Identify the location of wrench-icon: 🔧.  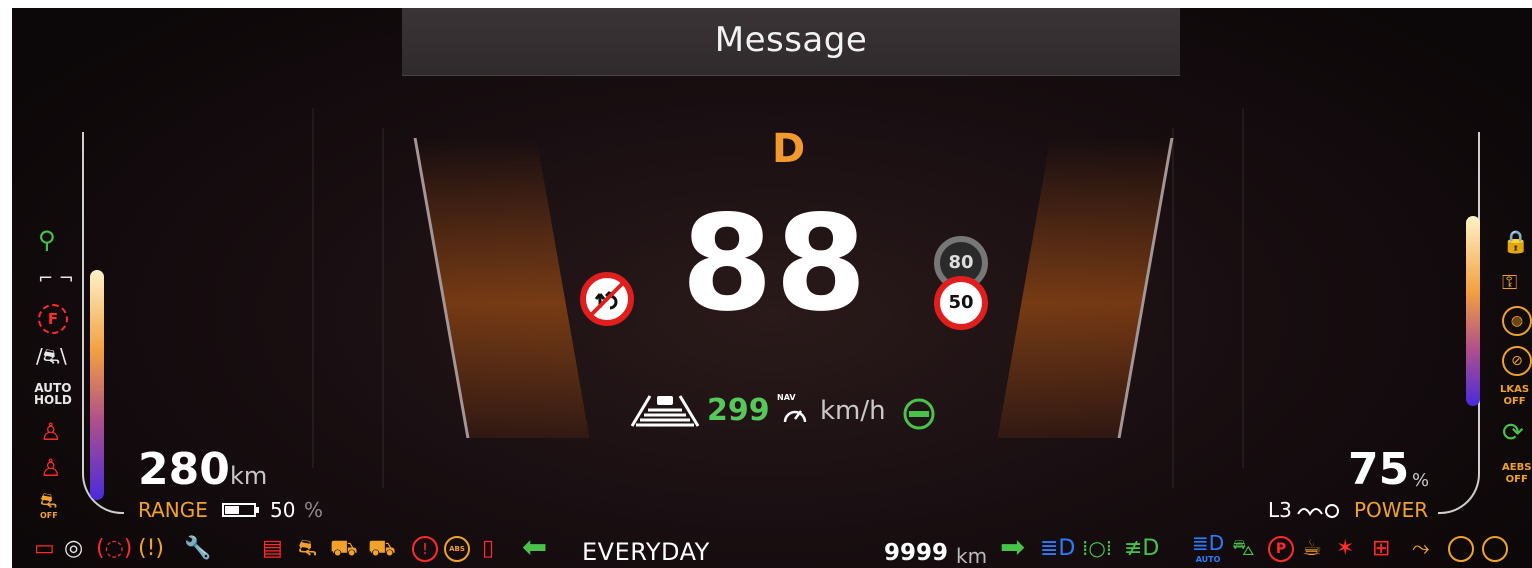
(198, 548).